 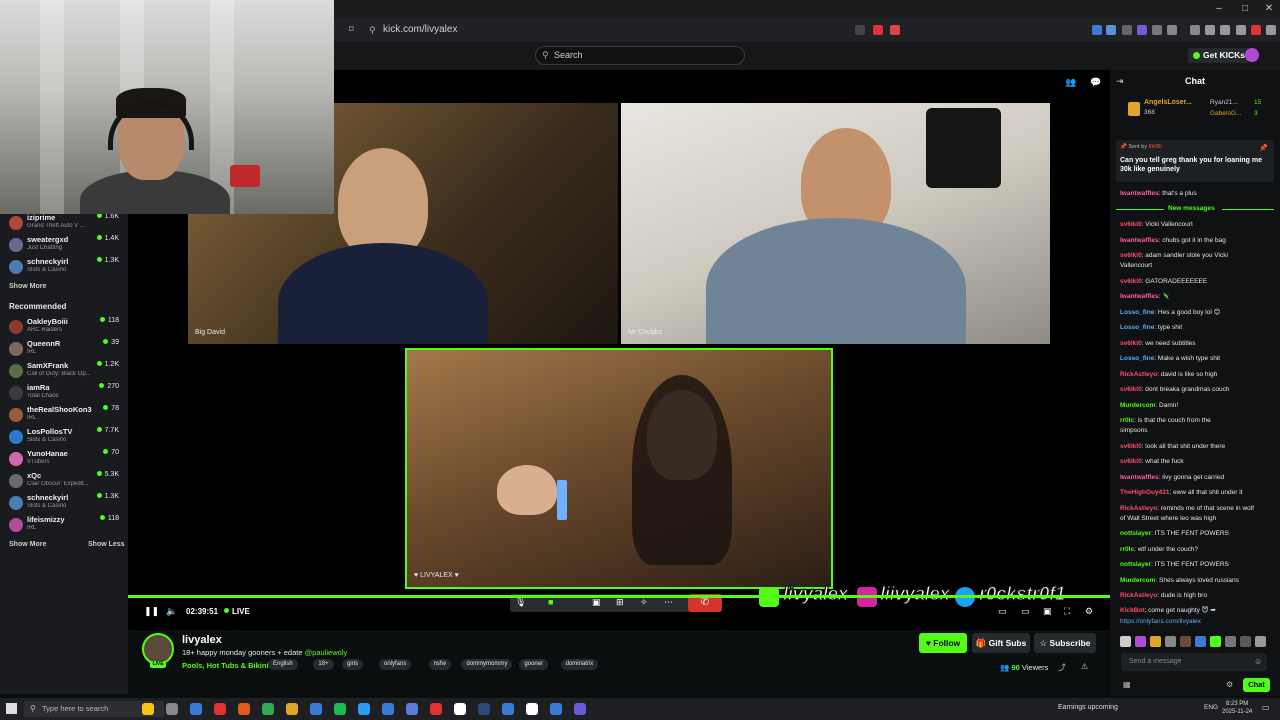 I want to click on sidebar-channel: sweatergxd Just Chatting 1.4K, so click(x=64, y=246).